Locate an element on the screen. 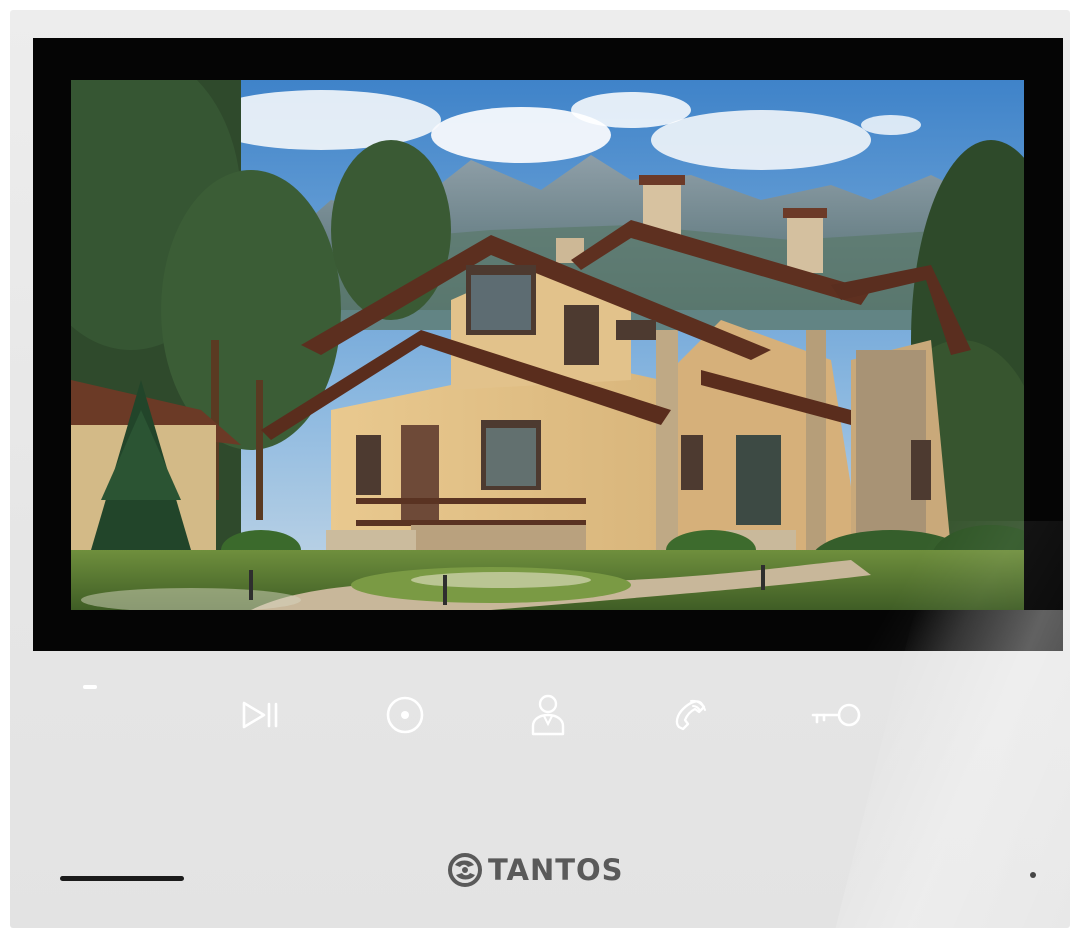  record-button is located at coordinates (405, 715).